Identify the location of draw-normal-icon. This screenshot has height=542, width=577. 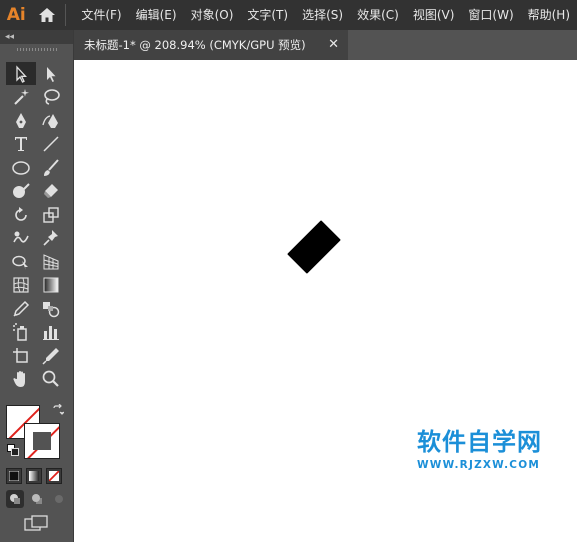
(15, 499).